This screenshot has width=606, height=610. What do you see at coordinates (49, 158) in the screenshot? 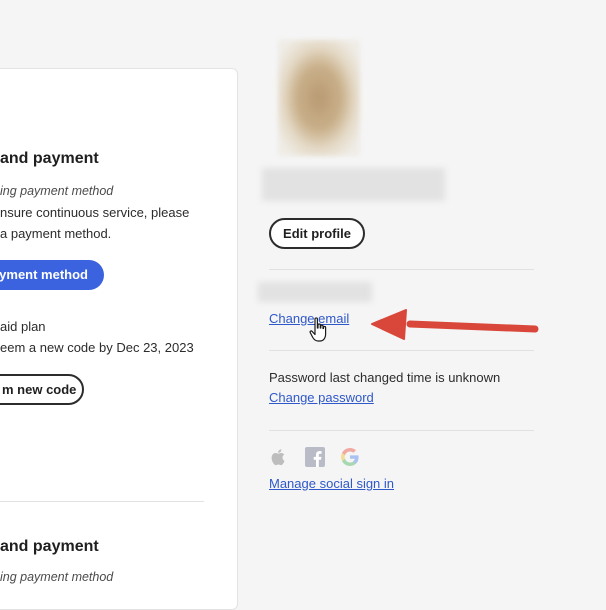
I see `payment-section-title: and payment` at bounding box center [49, 158].